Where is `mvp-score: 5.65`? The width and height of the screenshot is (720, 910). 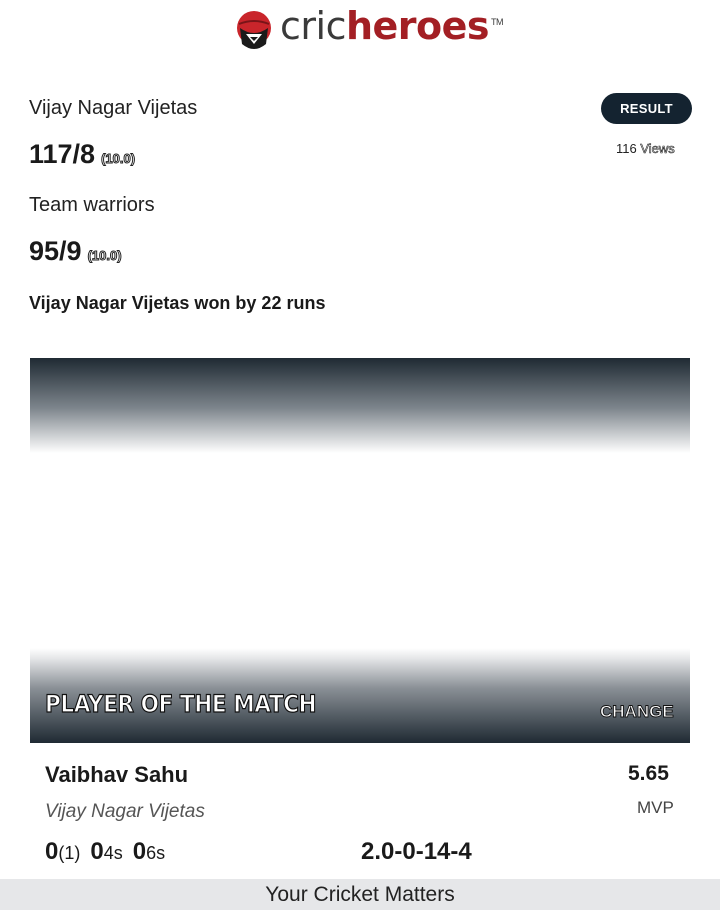
mvp-score: 5.65 is located at coordinates (648, 773).